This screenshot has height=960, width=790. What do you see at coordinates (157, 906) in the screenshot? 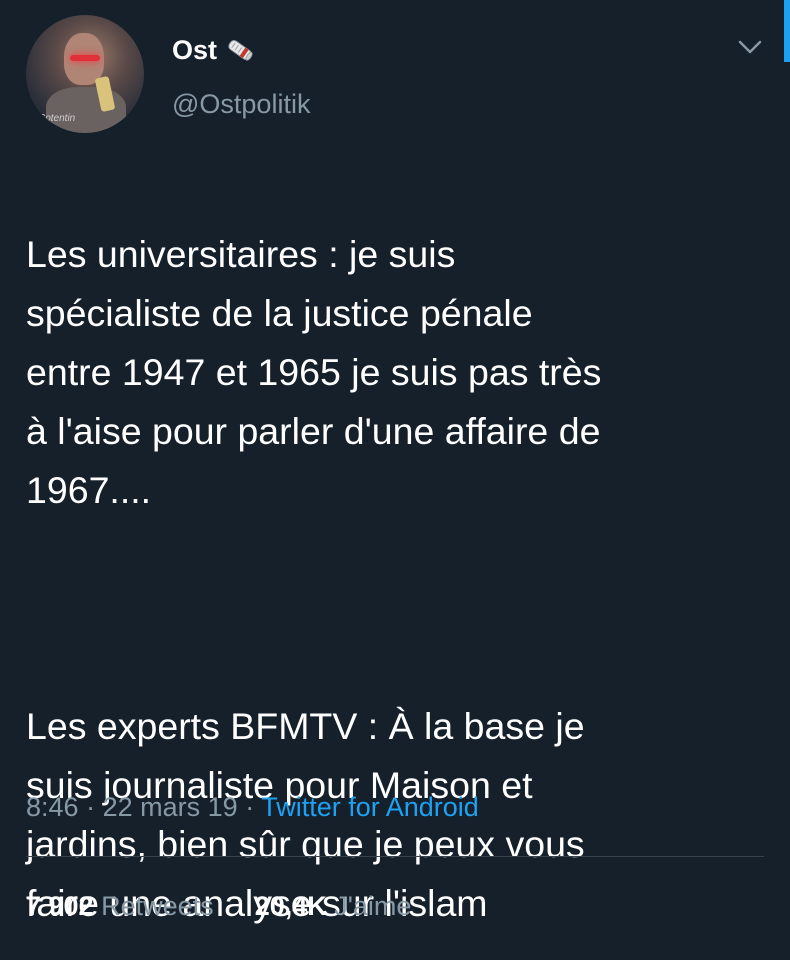
I see `retweets-label: Retweets` at bounding box center [157, 906].